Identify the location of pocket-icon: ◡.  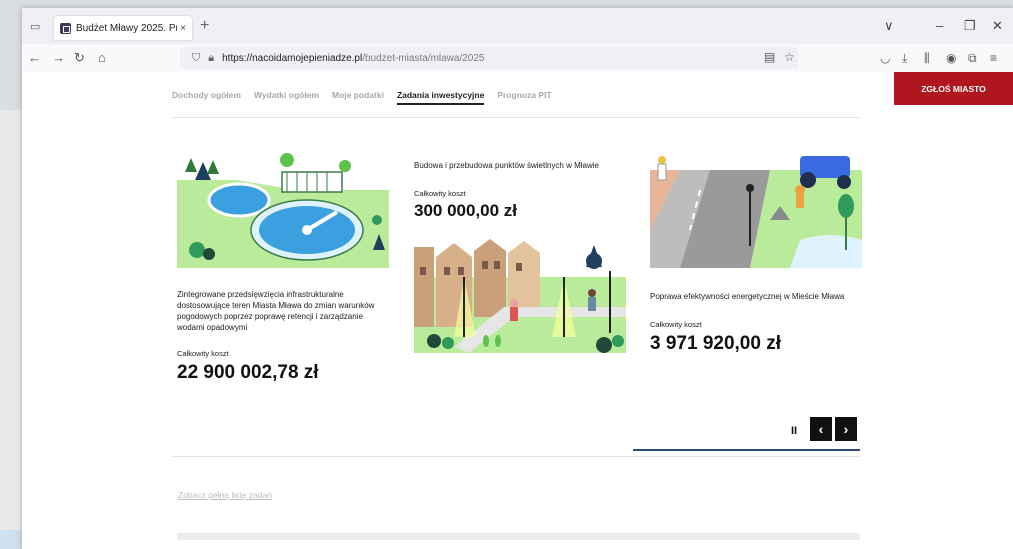
(885, 58).